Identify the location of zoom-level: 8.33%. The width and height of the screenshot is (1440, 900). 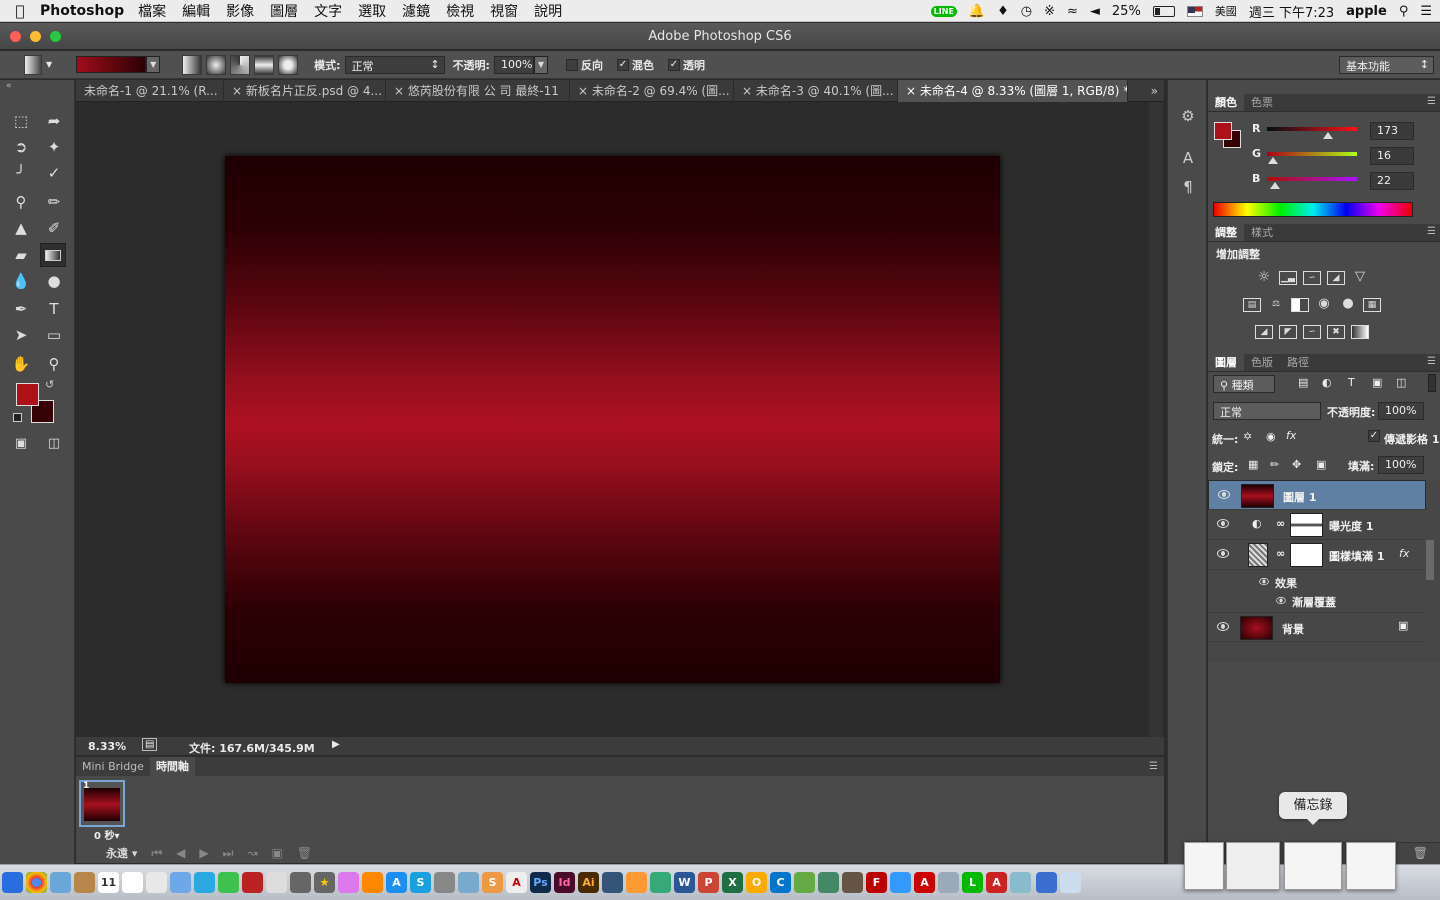
(107, 746).